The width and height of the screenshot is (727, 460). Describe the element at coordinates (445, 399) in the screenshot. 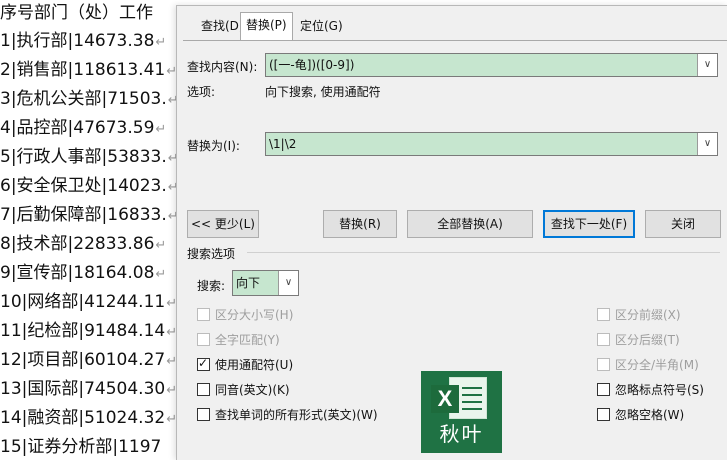

I see `excel-x-icon: X` at that location.